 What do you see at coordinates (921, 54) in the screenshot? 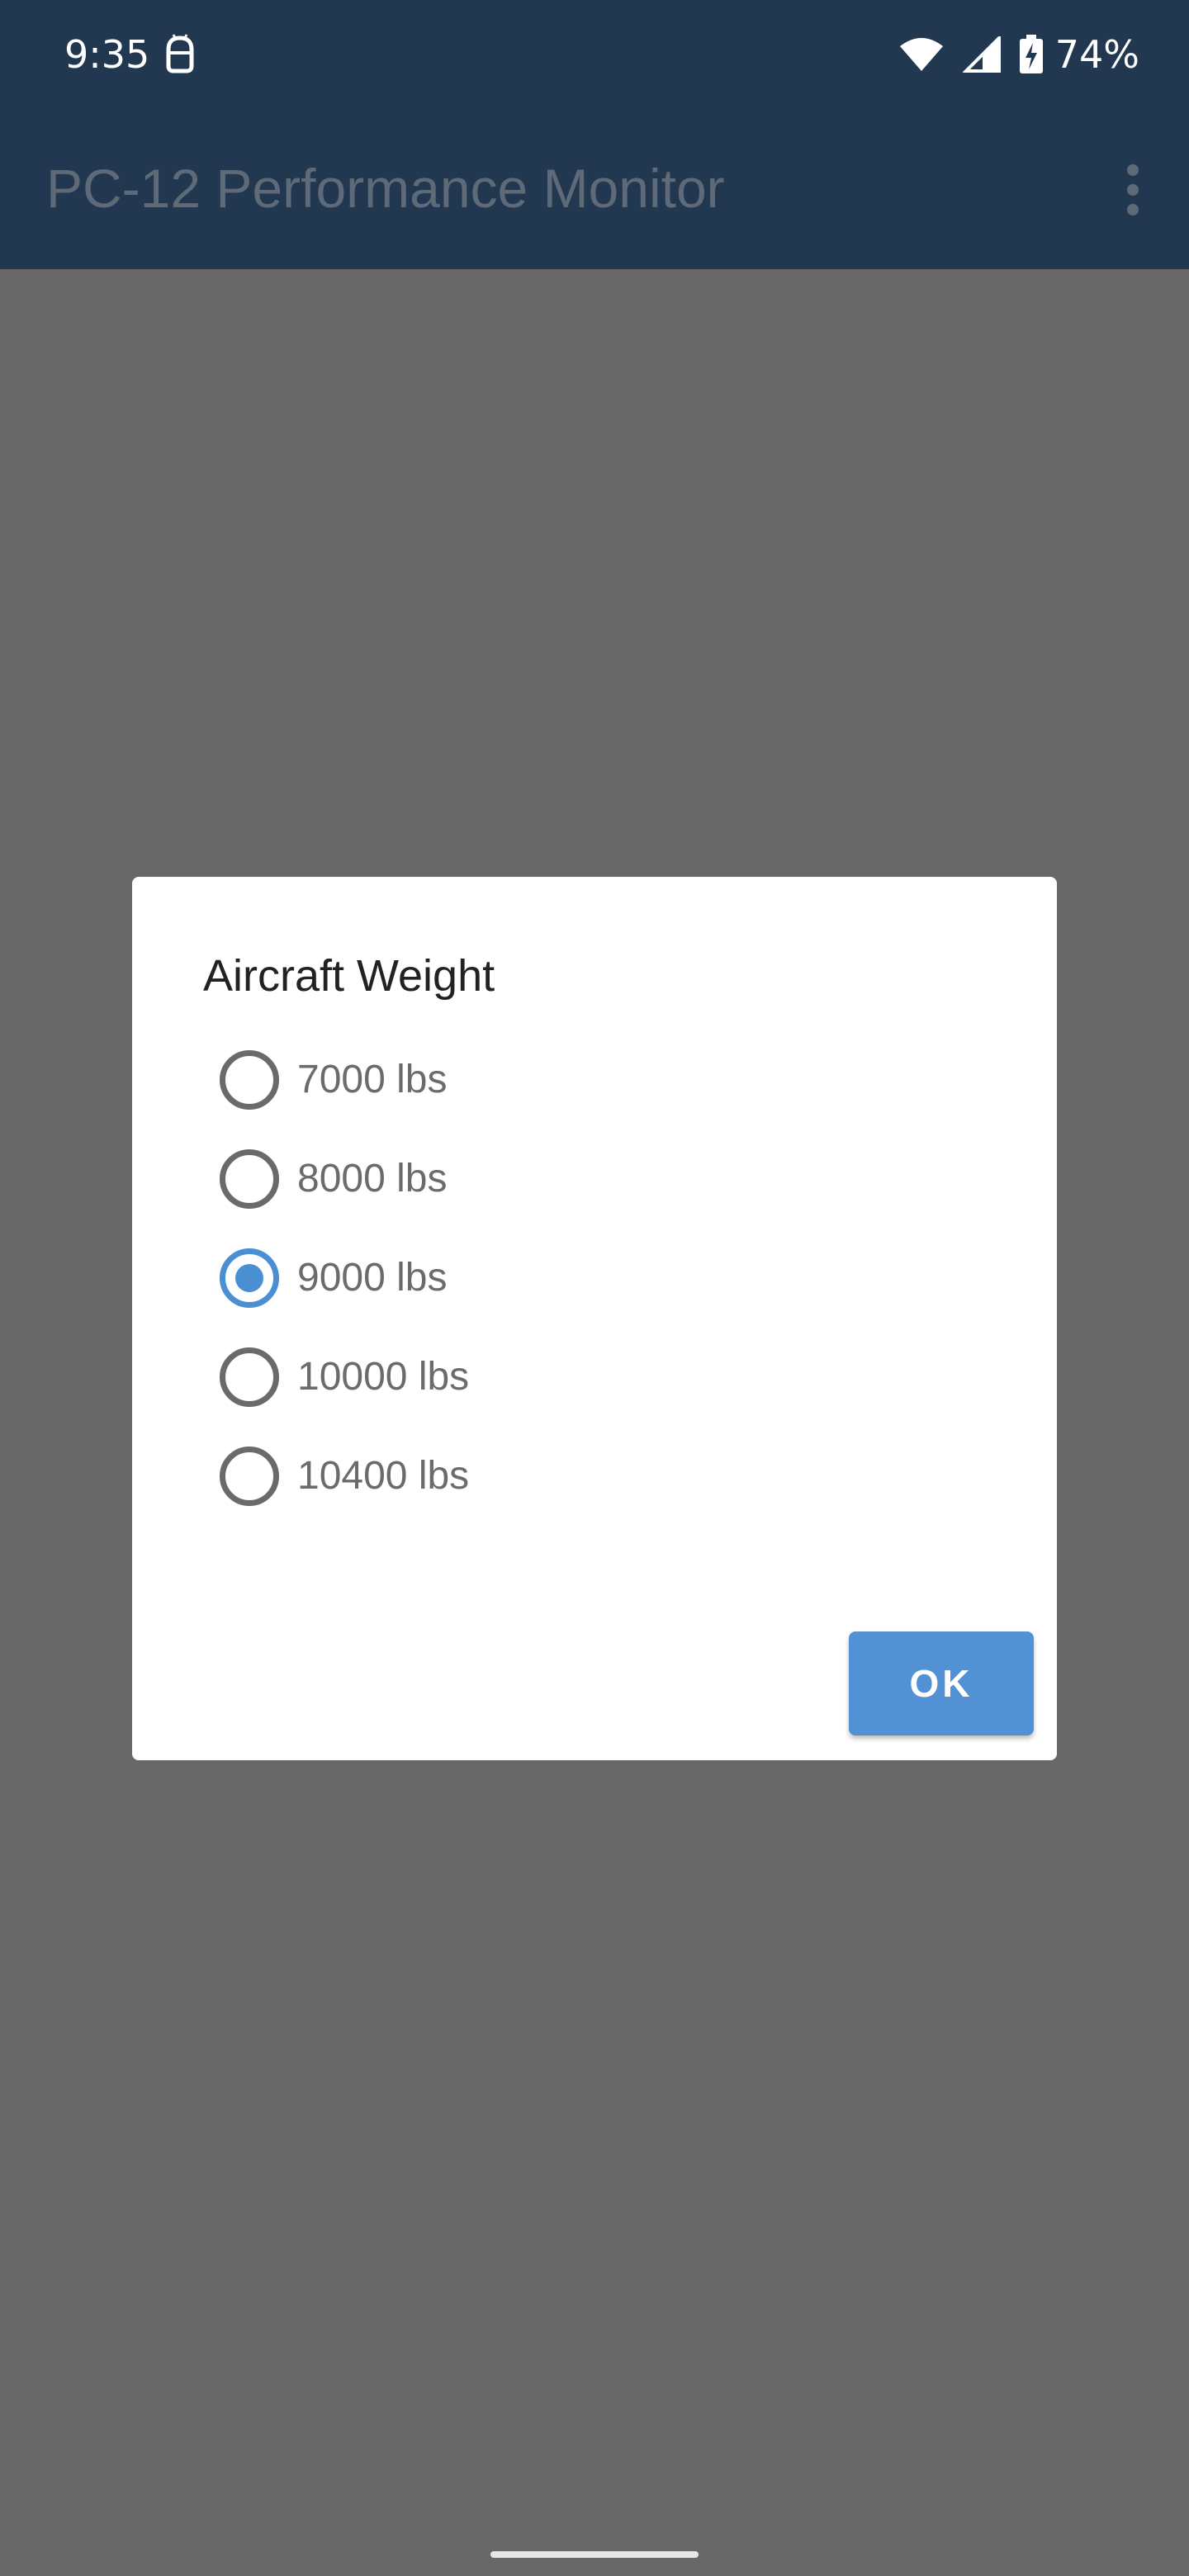
I see `wifi-icon` at bounding box center [921, 54].